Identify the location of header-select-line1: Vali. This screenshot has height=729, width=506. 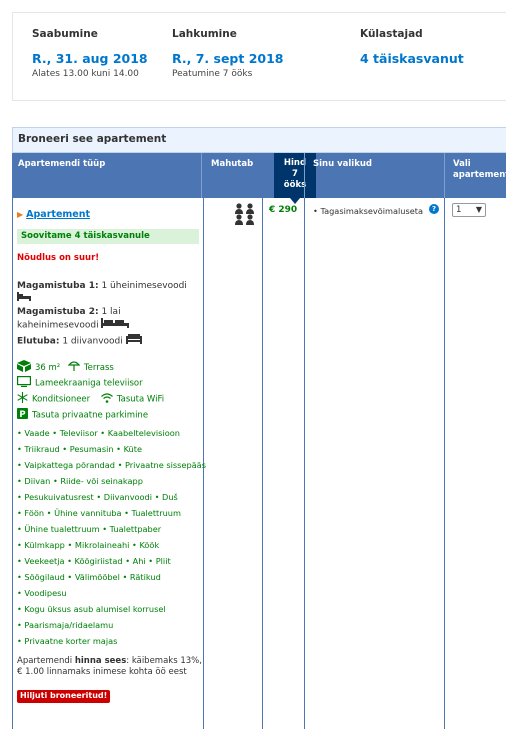
(462, 164).